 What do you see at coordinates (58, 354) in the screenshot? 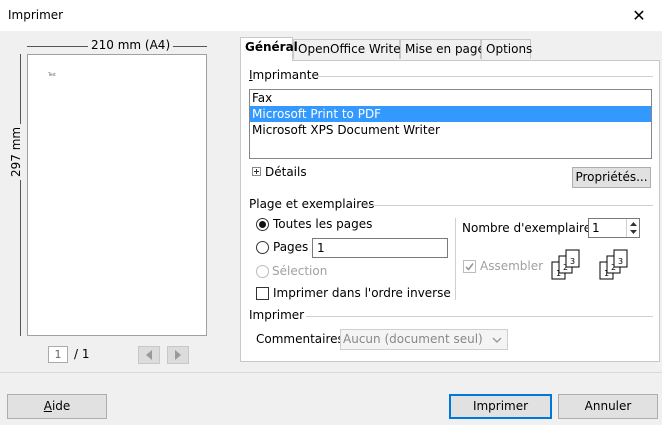
I see `page-number-input: 1` at bounding box center [58, 354].